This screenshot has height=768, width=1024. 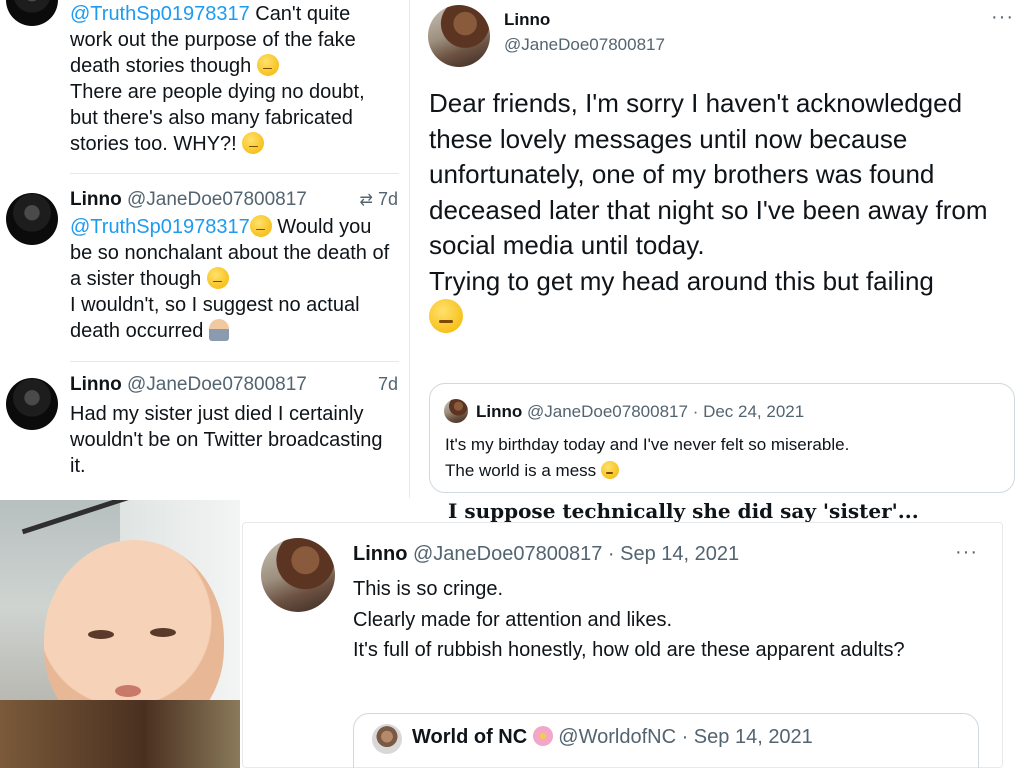 I want to click on cherry-blossom-emoji-icon, so click(x=542, y=736).